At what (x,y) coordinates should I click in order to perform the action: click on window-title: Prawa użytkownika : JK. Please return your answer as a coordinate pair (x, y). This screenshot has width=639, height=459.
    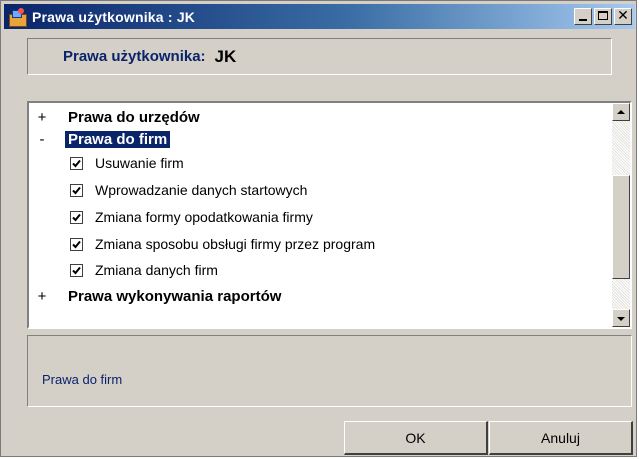
    Looking at the image, I should click on (114, 16).